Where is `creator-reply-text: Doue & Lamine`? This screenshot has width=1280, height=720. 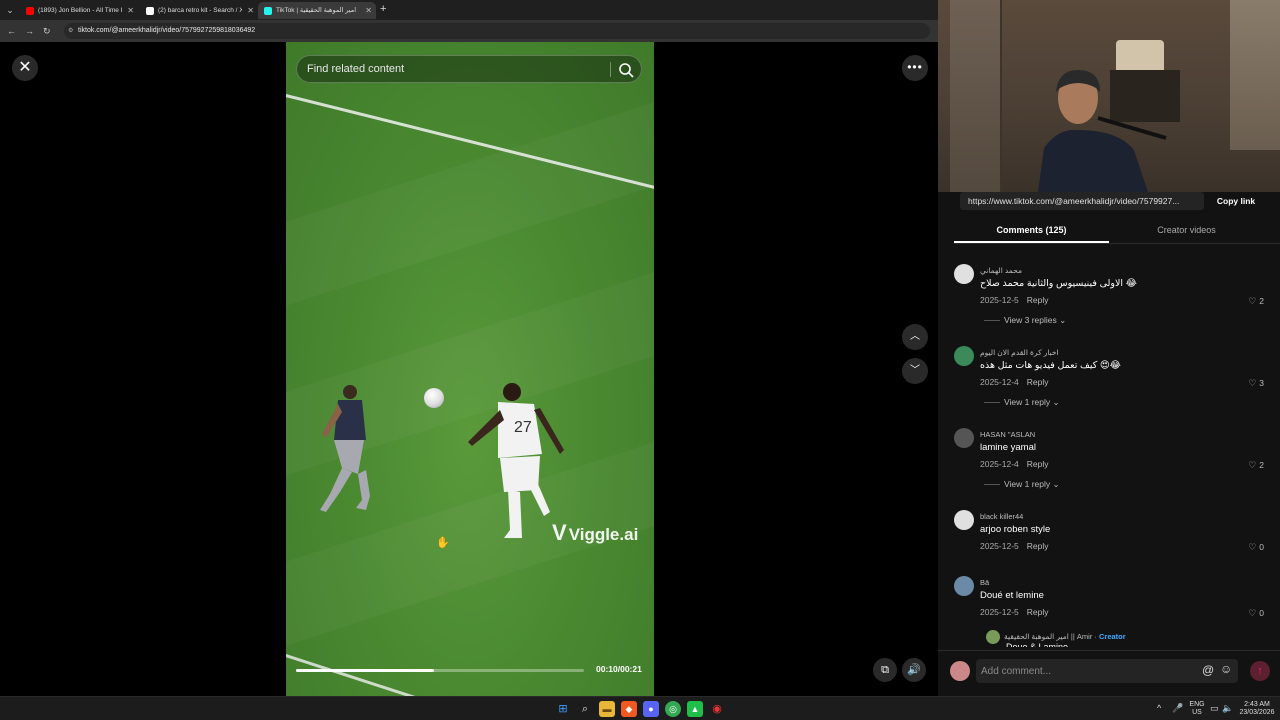
creator-reply-text: Doue & Lamine is located at coordinates (1037, 644).